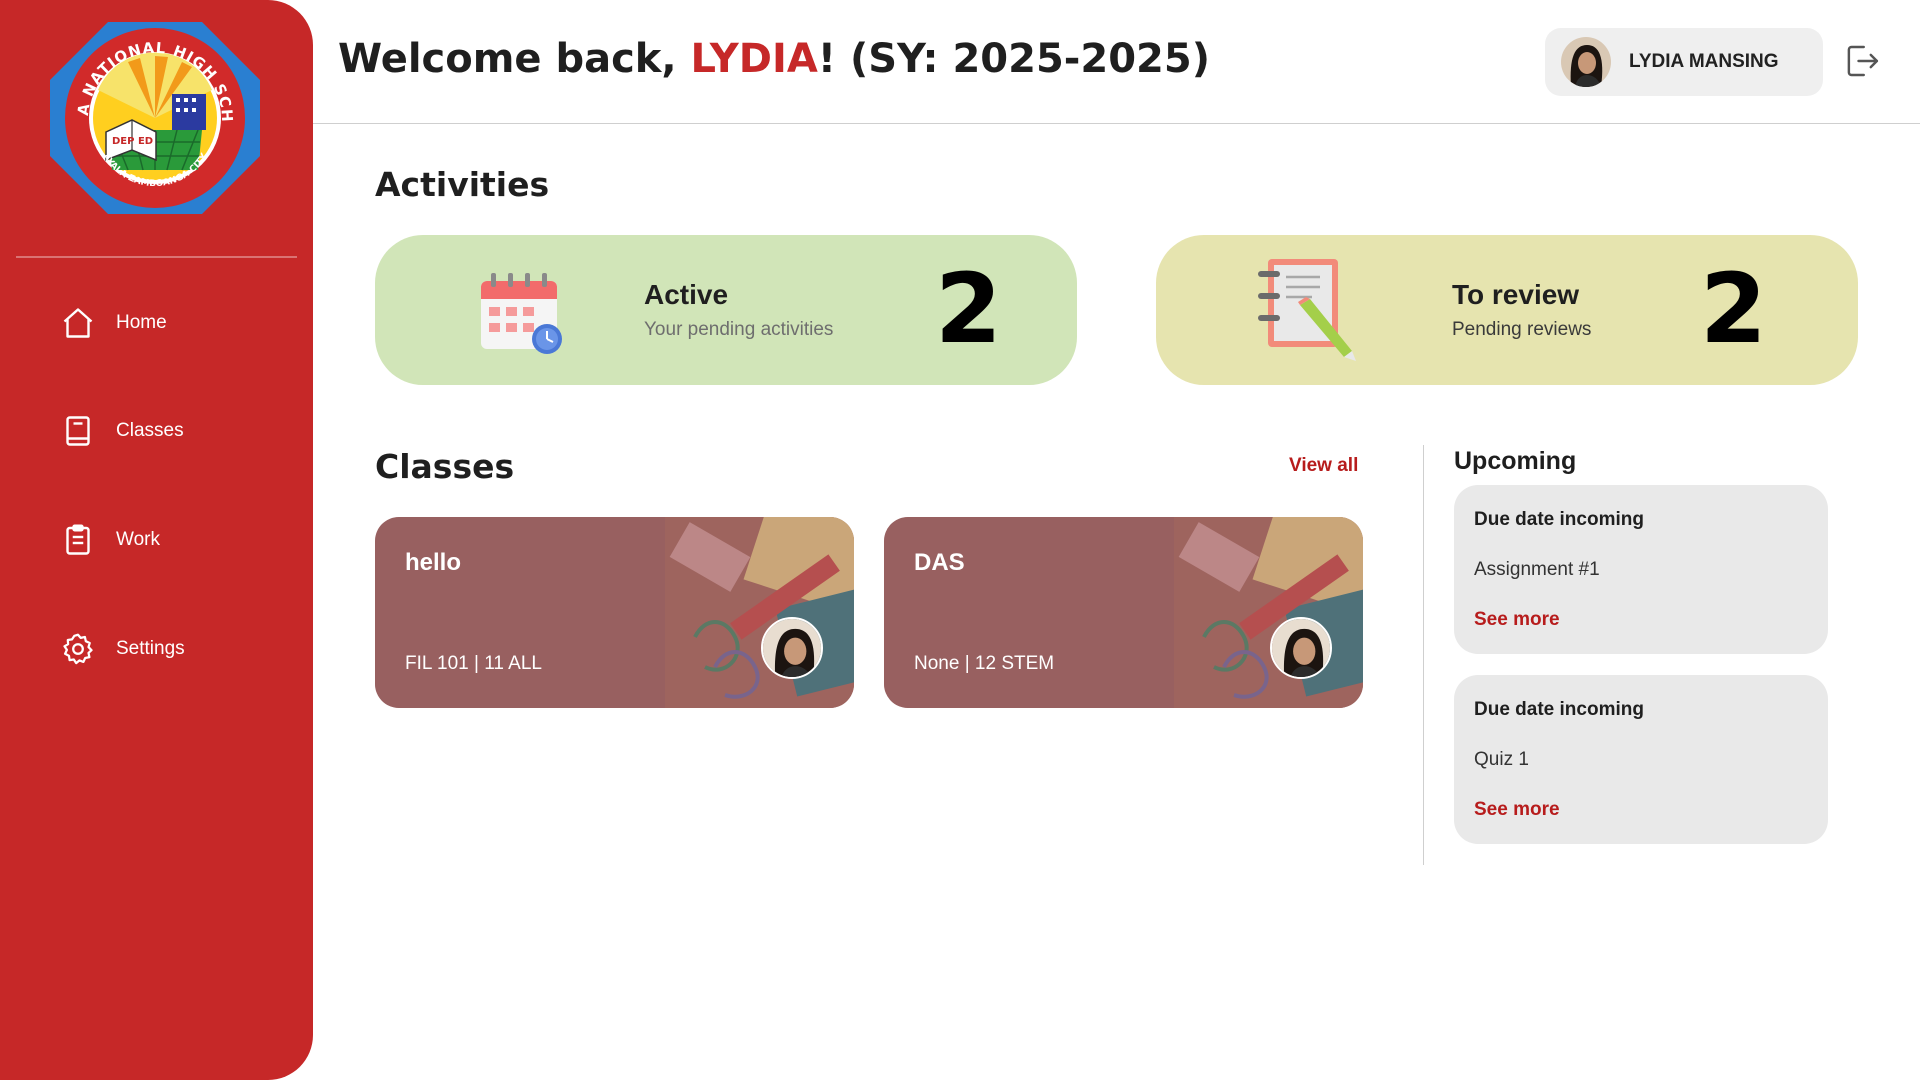 The height and width of the screenshot is (1080, 1920). I want to click on class-card-hello: hello FIL 101 | 11 ALL, so click(614, 612).